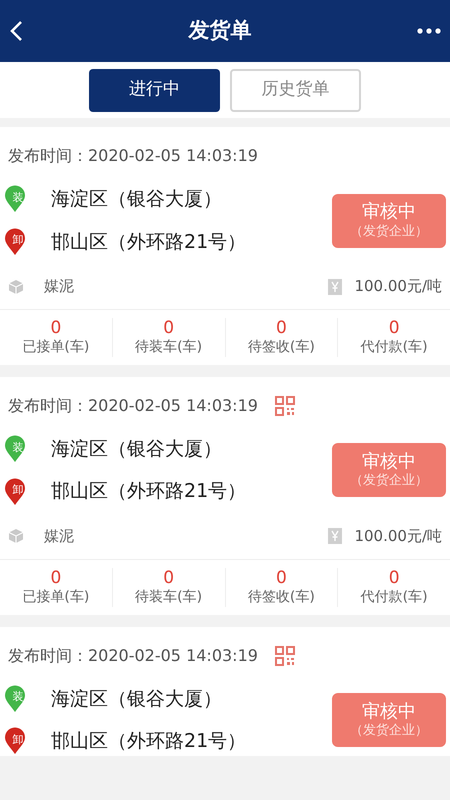 This screenshot has height=800, width=450. I want to click on back-icon, so click(16, 31).